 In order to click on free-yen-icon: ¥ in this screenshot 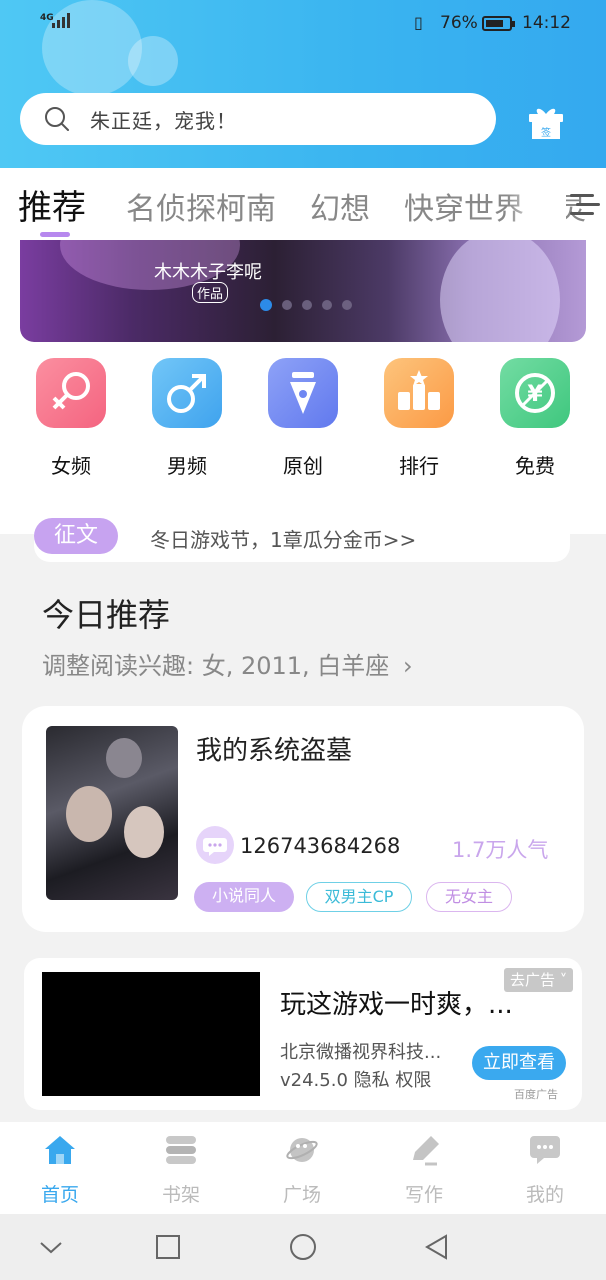, I will do `click(535, 393)`.